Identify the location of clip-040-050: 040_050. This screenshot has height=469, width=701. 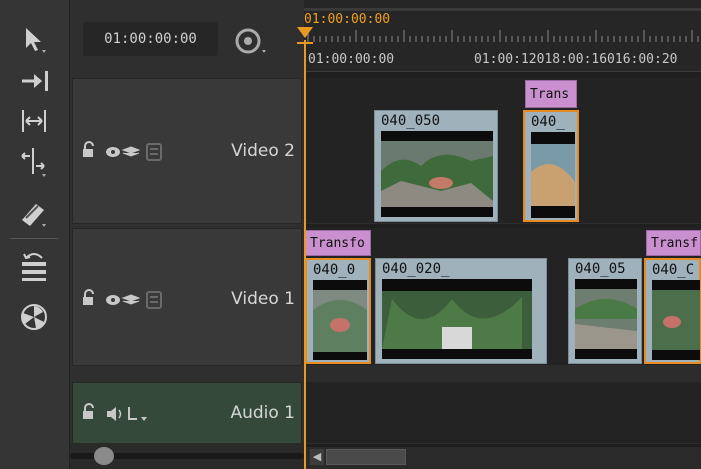
(436, 166).